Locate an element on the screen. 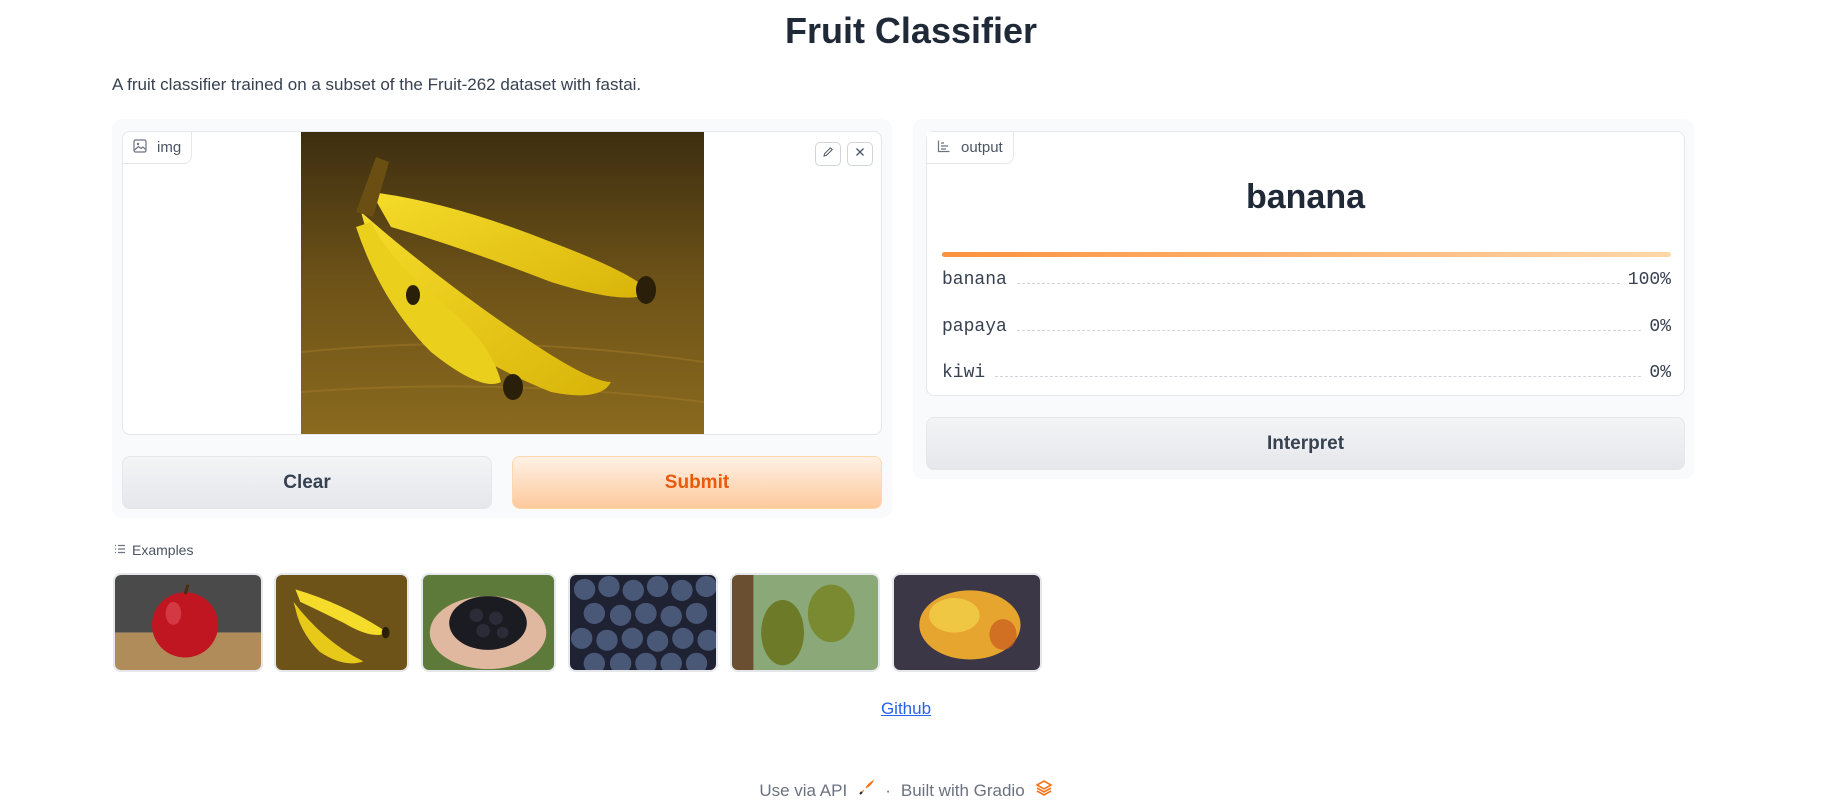 The image size is (1822, 802). example-apple is located at coordinates (188, 622).